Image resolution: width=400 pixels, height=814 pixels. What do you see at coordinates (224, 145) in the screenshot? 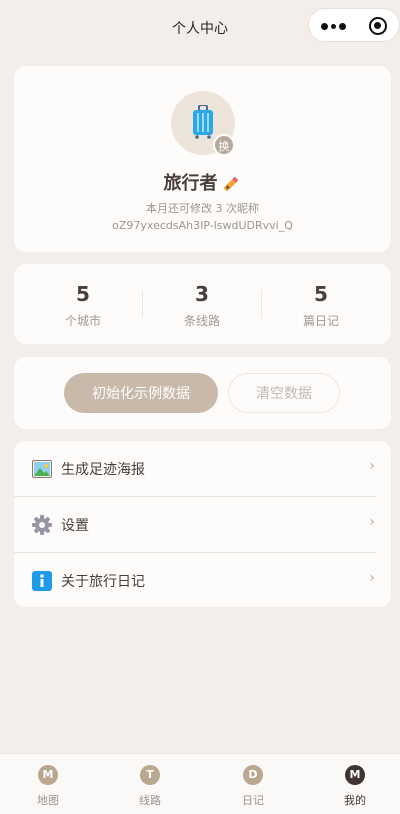
I see `swap-avatar-button: 换` at bounding box center [224, 145].